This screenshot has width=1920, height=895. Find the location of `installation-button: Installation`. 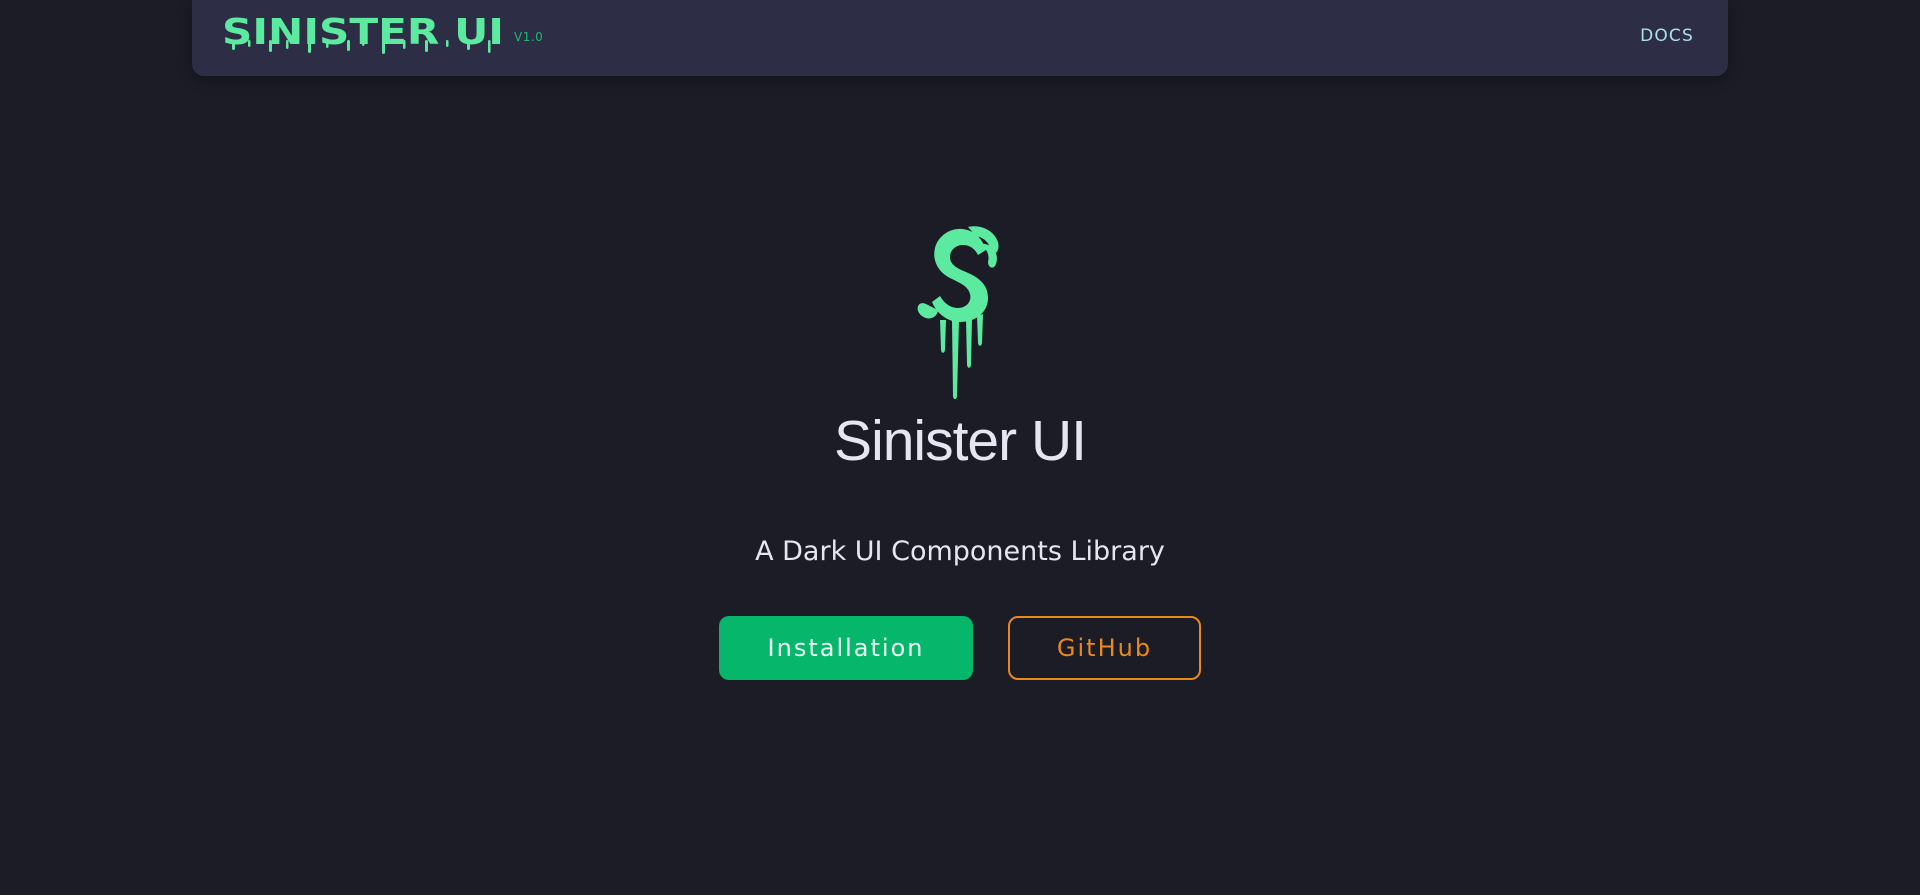

installation-button: Installation is located at coordinates (846, 648).